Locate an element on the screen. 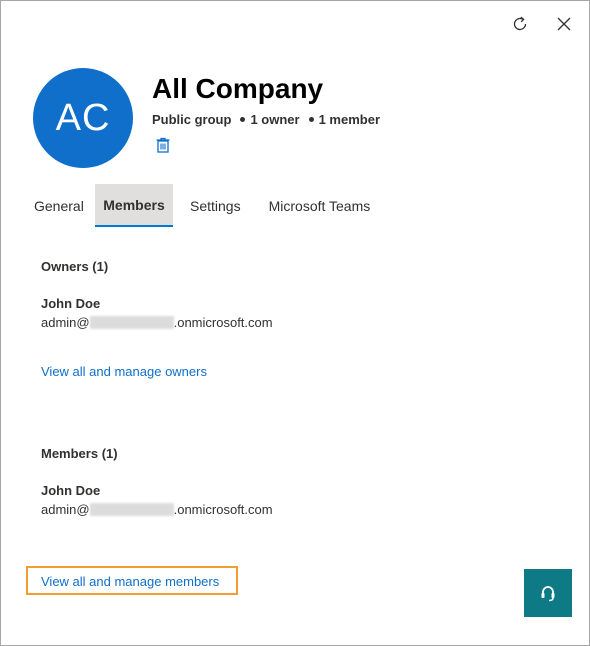 Image resolution: width=590 pixels, height=646 pixels. help-agent-icon is located at coordinates (548, 594).